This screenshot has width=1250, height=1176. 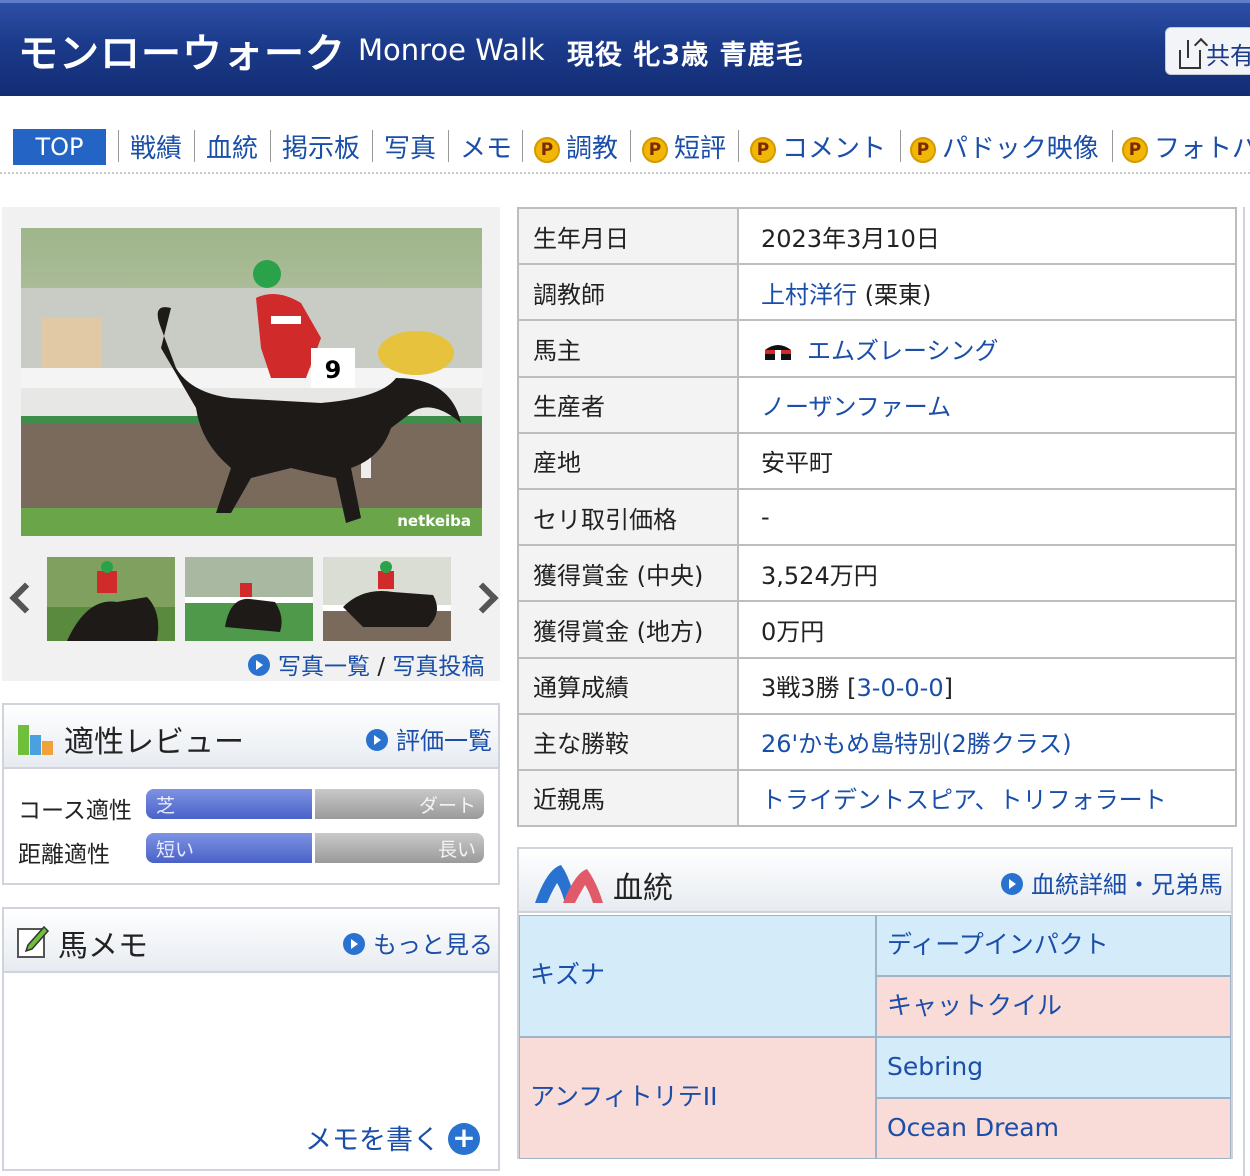 I want to click on owner-label: 馬主, so click(x=628, y=348).